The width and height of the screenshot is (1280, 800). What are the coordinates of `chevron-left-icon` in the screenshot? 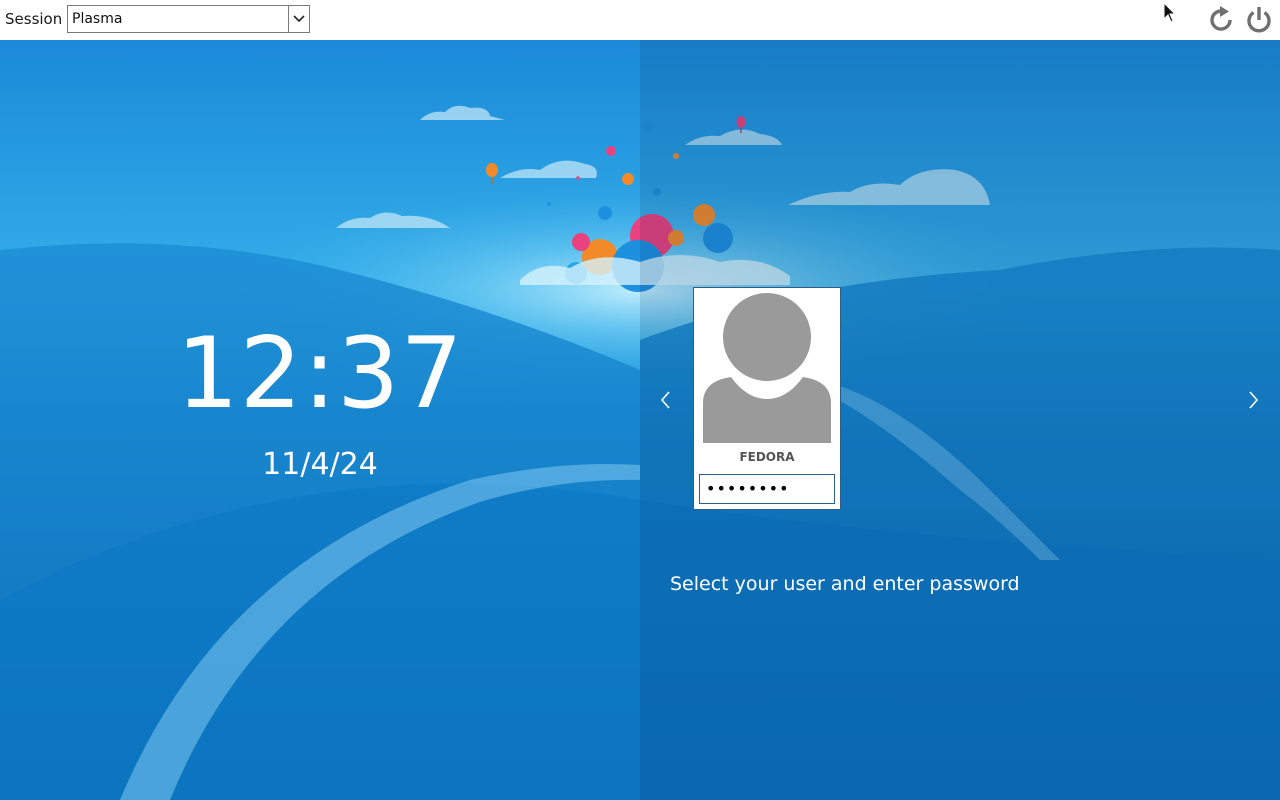 It's located at (666, 400).